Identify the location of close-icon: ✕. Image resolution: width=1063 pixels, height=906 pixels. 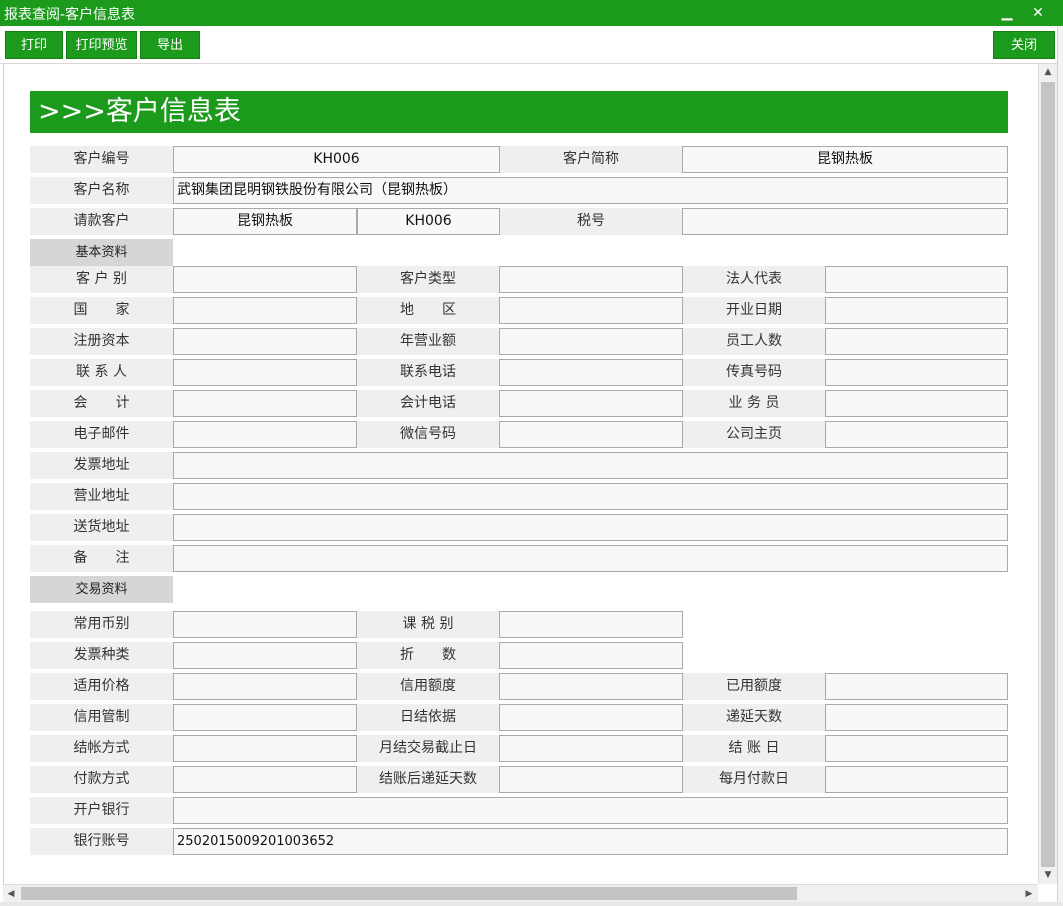
(1038, 13).